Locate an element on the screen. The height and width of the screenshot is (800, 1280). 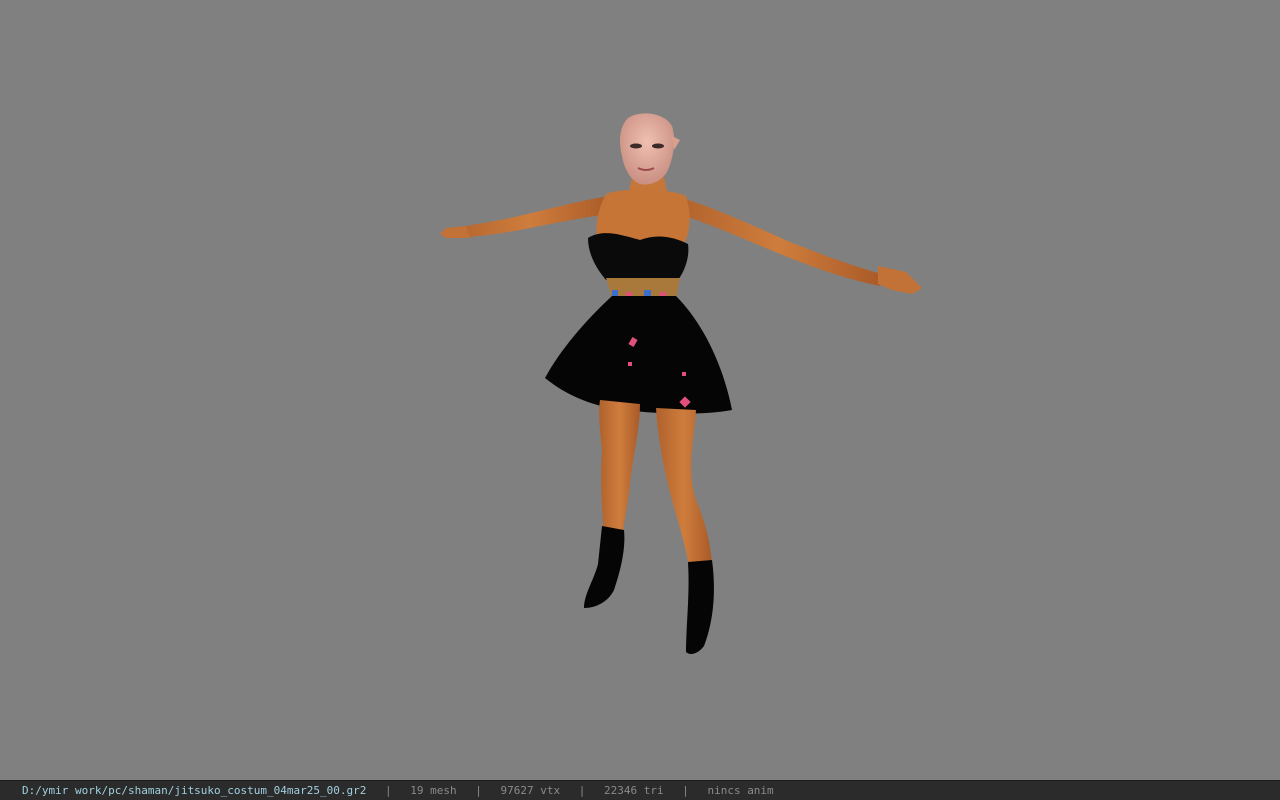
anim-status: nincs anim is located at coordinates (740, 790).